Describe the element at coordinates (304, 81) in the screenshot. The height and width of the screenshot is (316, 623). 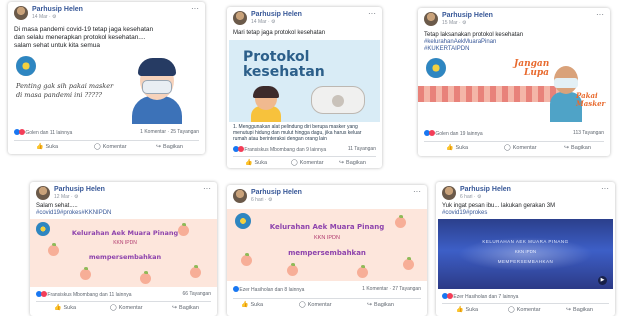
I see `post-image: Protokol kesehatan` at that location.